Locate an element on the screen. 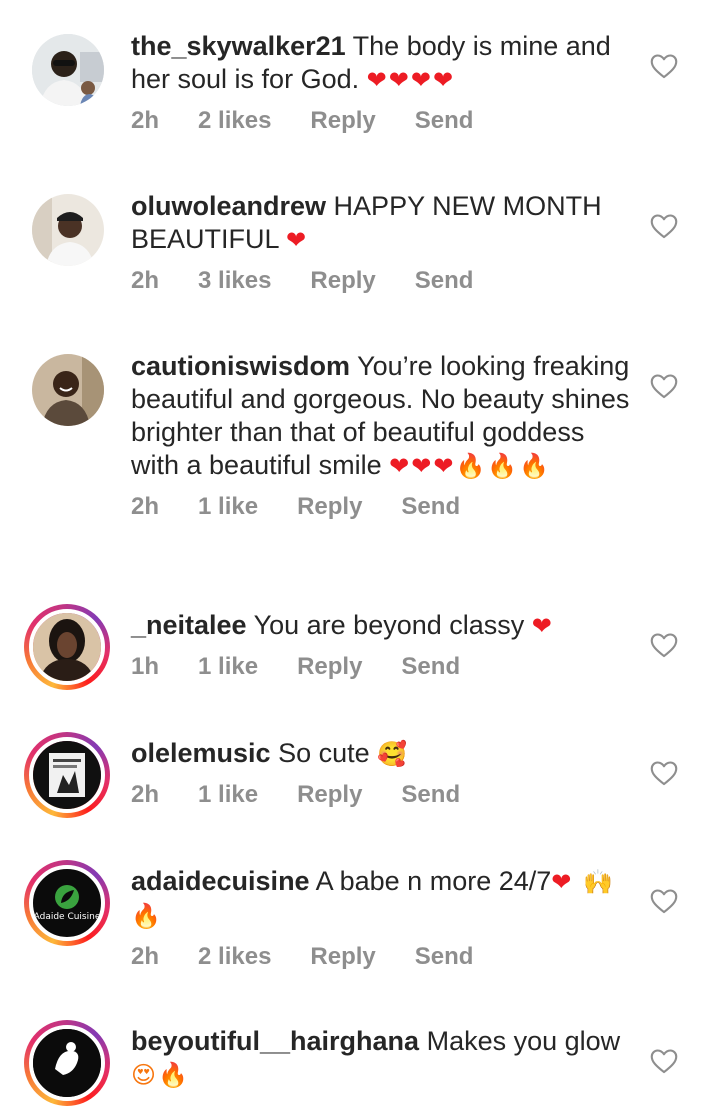  comment-meta: 2h 3 likes Reply Send is located at coordinates (381, 281).